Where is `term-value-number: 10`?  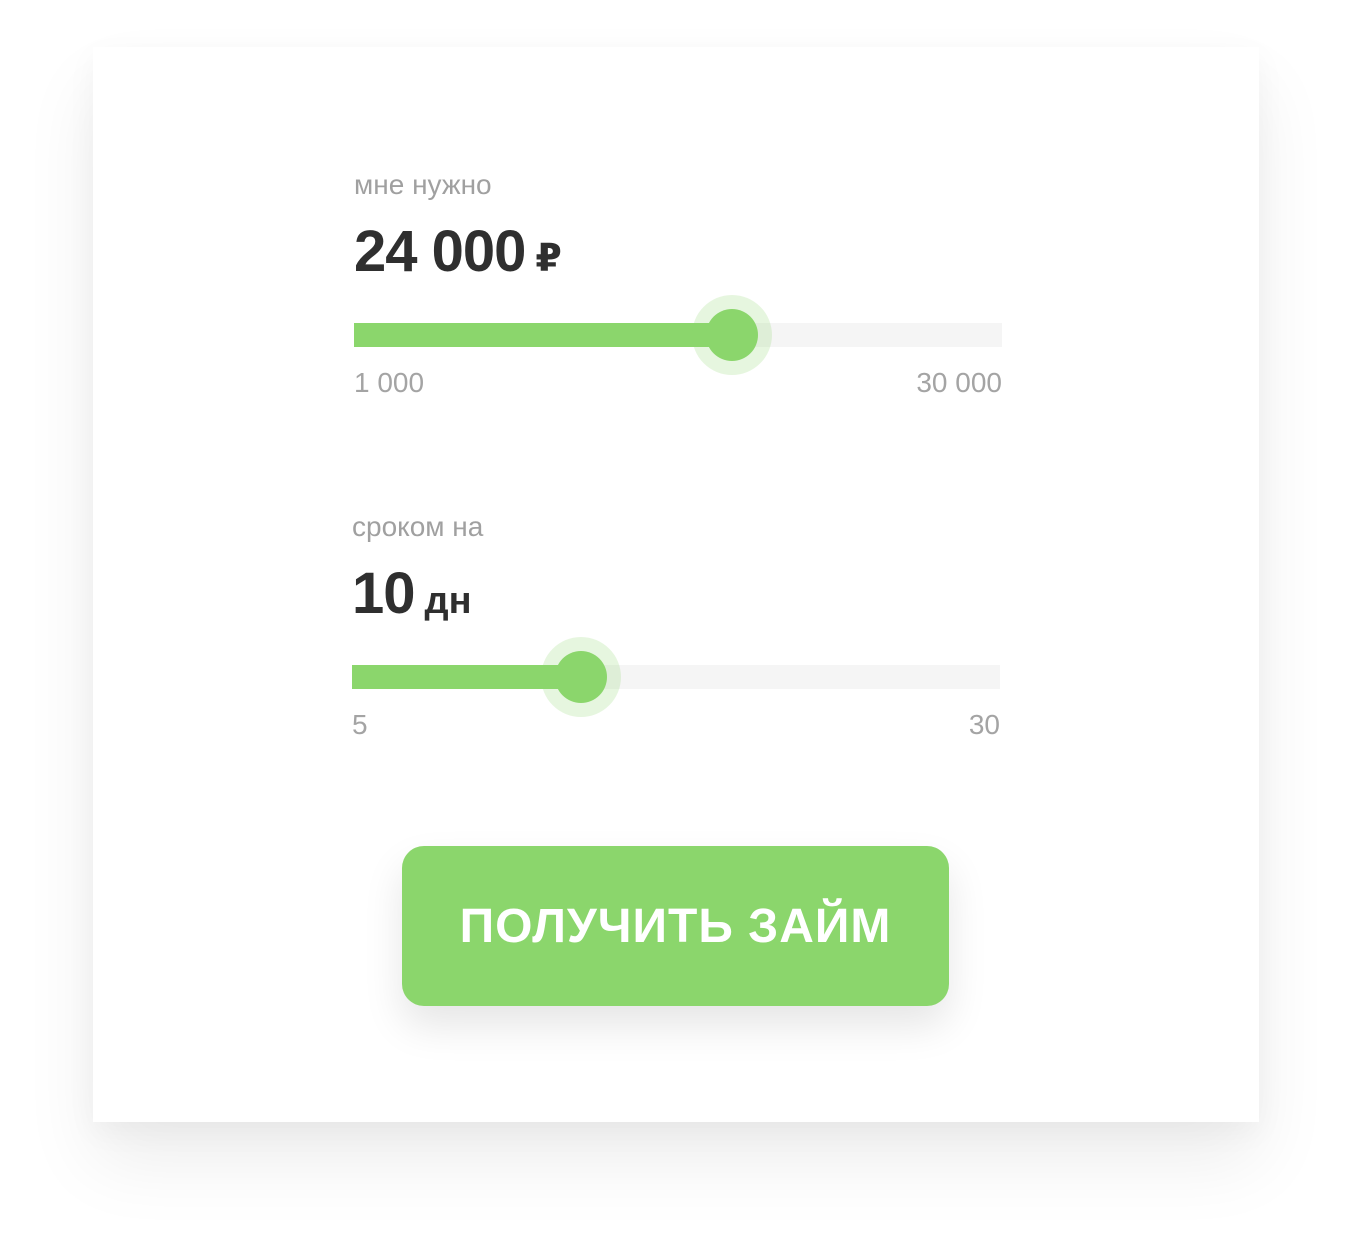
term-value-number: 10 is located at coordinates (384, 593).